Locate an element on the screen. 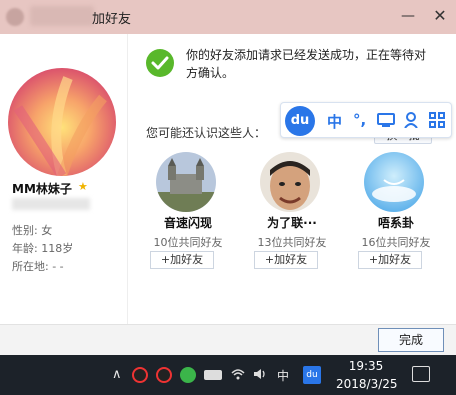 This screenshot has height=395, width=456. face-avatar is located at coordinates (290, 182).